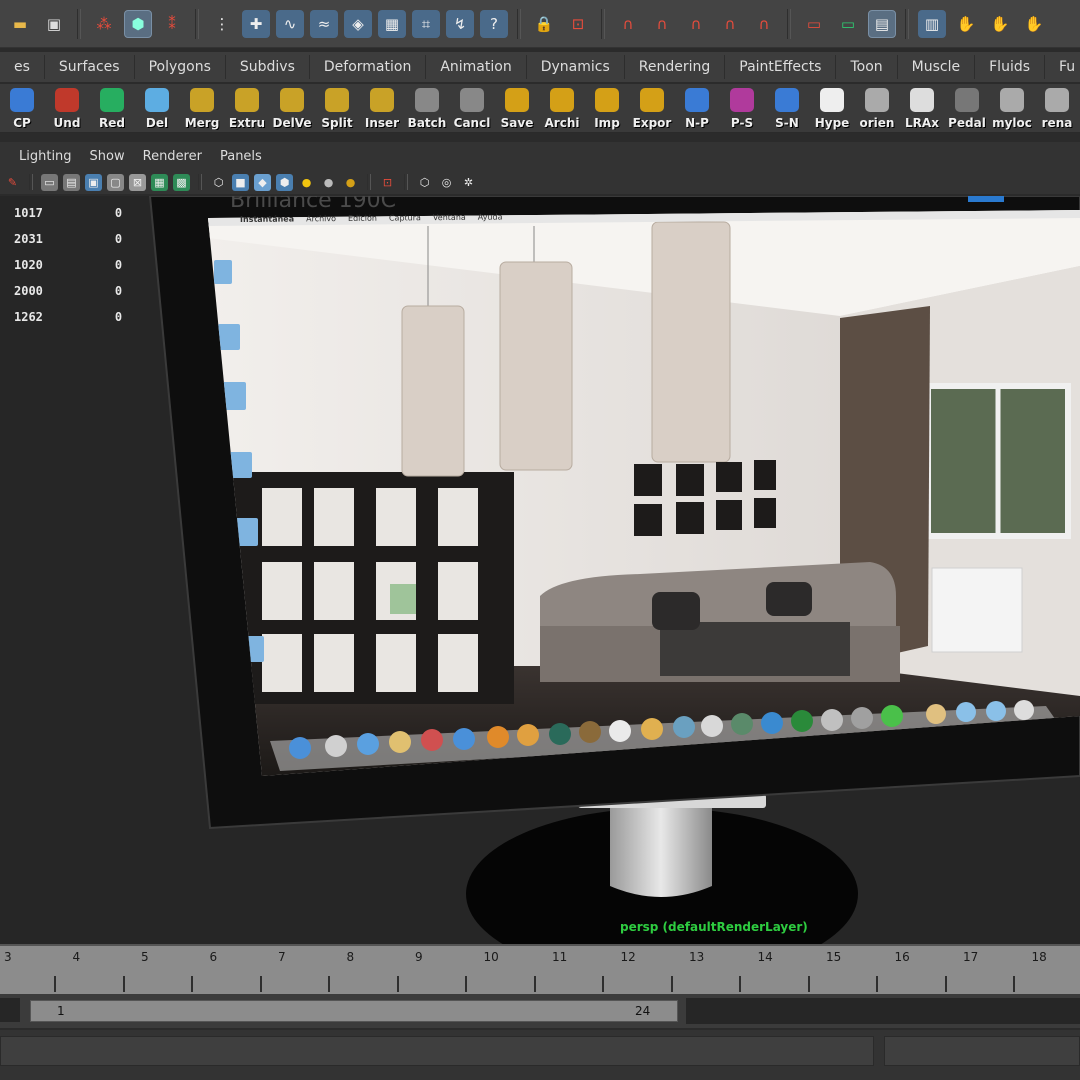 This screenshot has height=1080, width=1080. I want to click on select-hierarchy-icon: ⁂, so click(104, 24).